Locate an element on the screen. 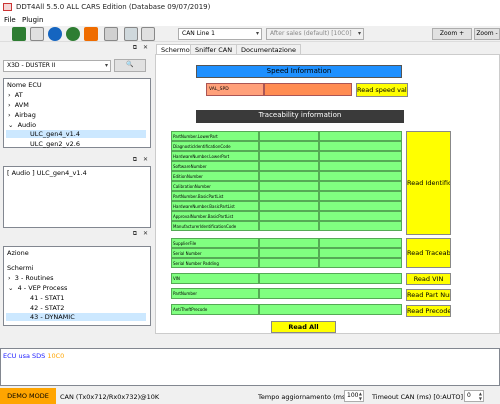 The height and width of the screenshot is (404, 500). refresh-value: 100 is located at coordinates (353, 395).